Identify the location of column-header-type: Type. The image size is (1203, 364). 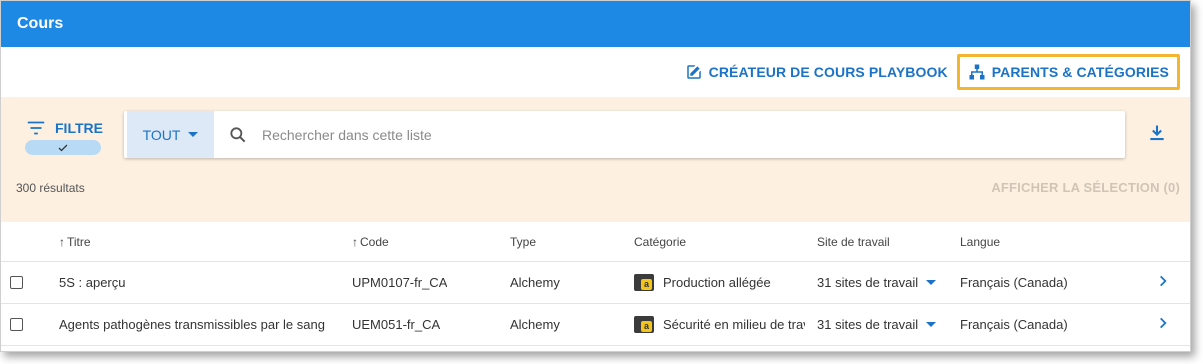
(523, 242).